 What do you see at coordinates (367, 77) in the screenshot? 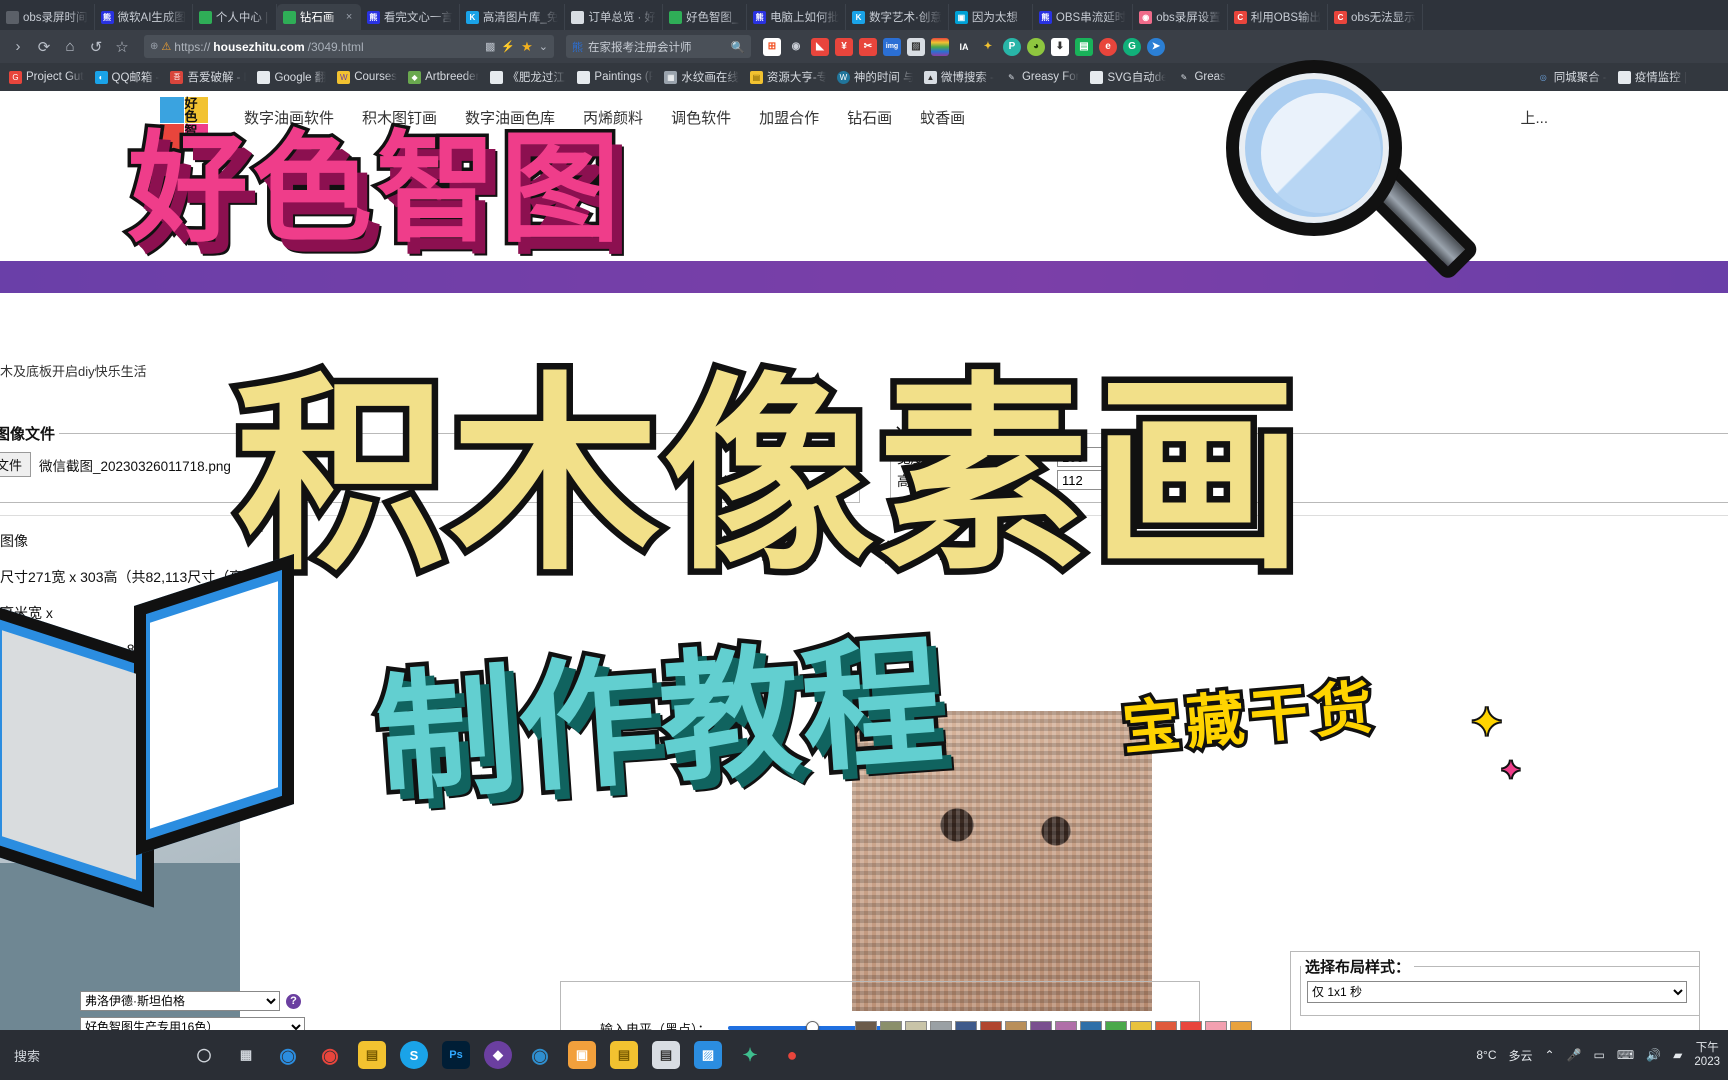
I see `bookmark-item: W Courses` at bounding box center [367, 77].